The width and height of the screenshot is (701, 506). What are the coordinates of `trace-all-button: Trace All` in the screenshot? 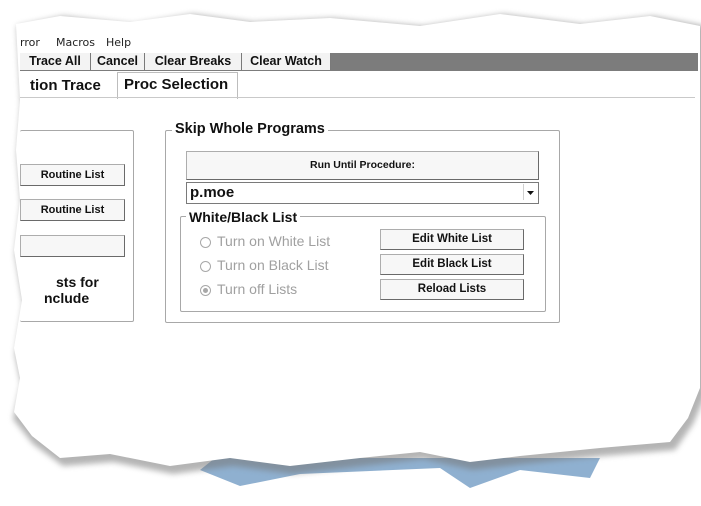 It's located at (55, 61).